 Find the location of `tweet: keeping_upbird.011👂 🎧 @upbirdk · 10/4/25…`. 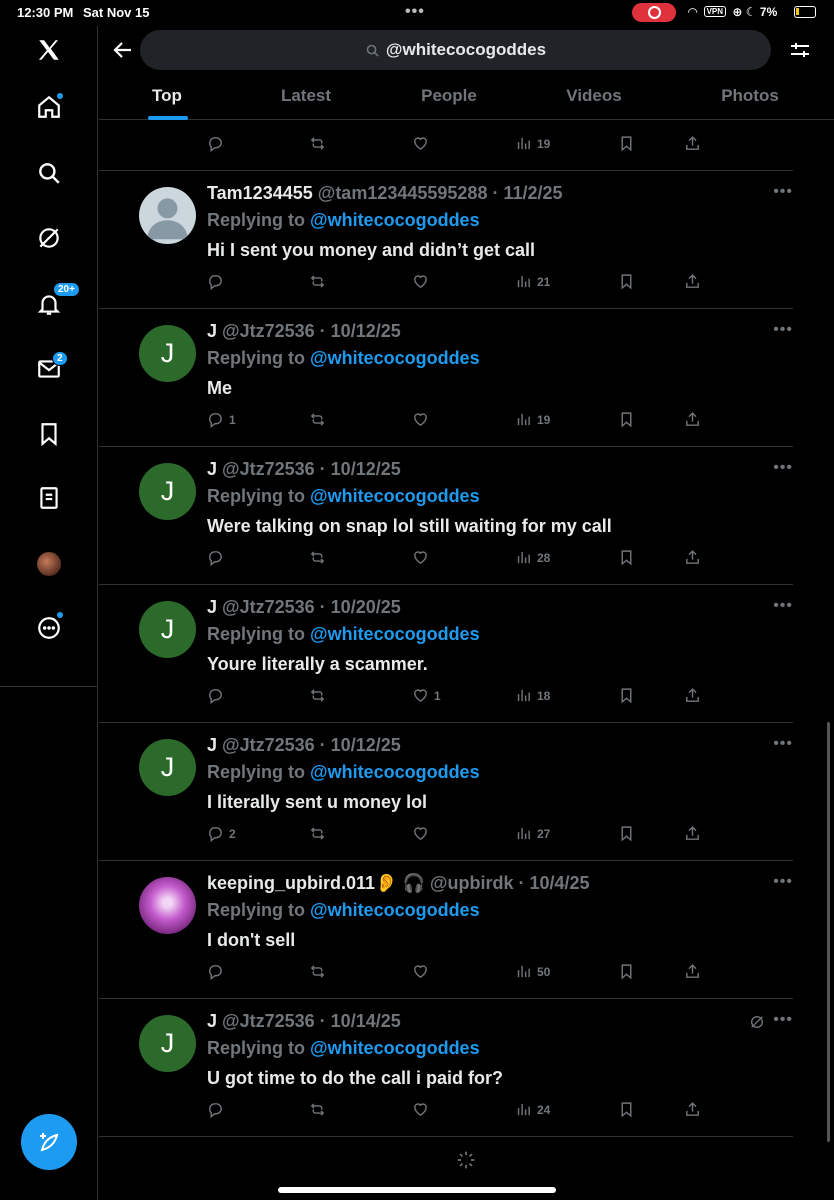

tweet: keeping_upbird.011👂 🎧 @upbirdk · 10/4/25… is located at coordinates (446, 930).